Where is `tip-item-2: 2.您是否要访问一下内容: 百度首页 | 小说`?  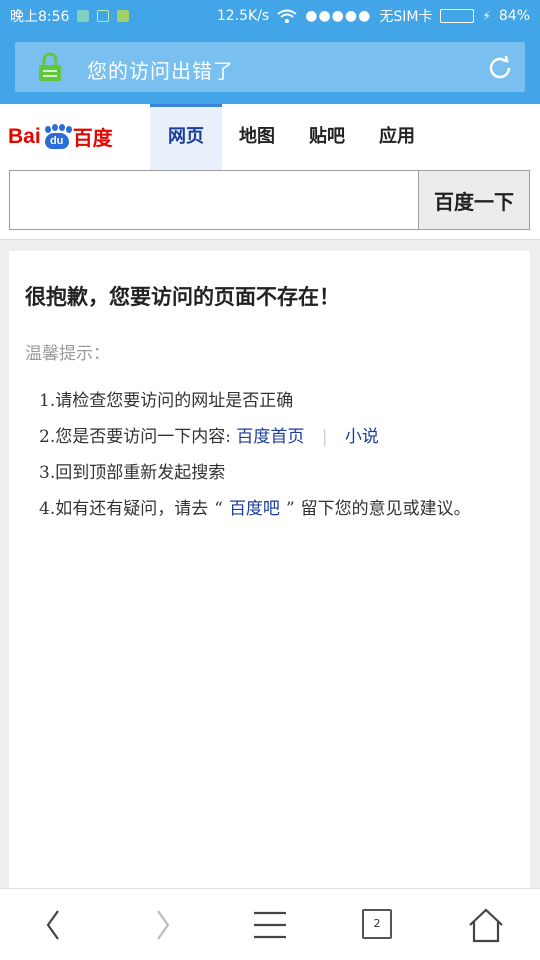 tip-item-2: 2.您是否要访问一下内容: 百度首页 | 小说 is located at coordinates (276, 437).